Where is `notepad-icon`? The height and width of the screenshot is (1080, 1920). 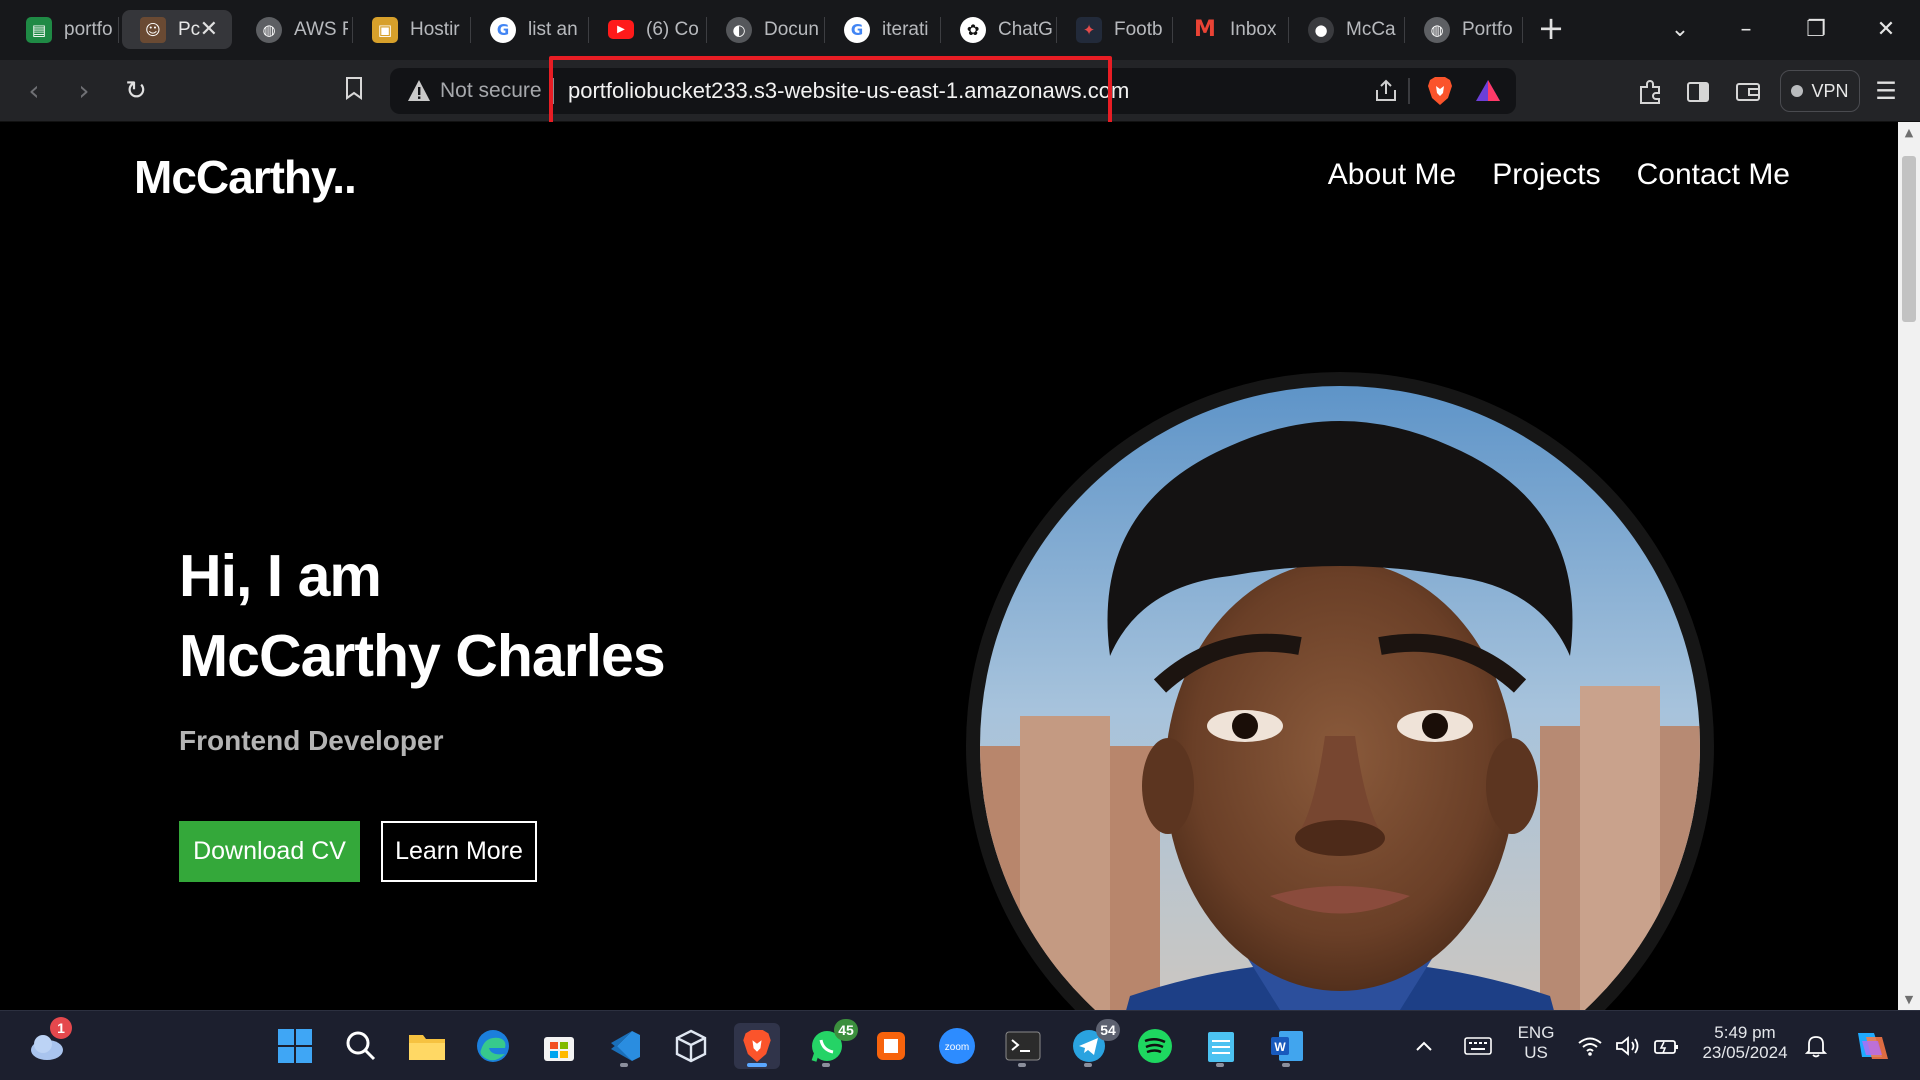 notepad-icon is located at coordinates (1221, 1047).